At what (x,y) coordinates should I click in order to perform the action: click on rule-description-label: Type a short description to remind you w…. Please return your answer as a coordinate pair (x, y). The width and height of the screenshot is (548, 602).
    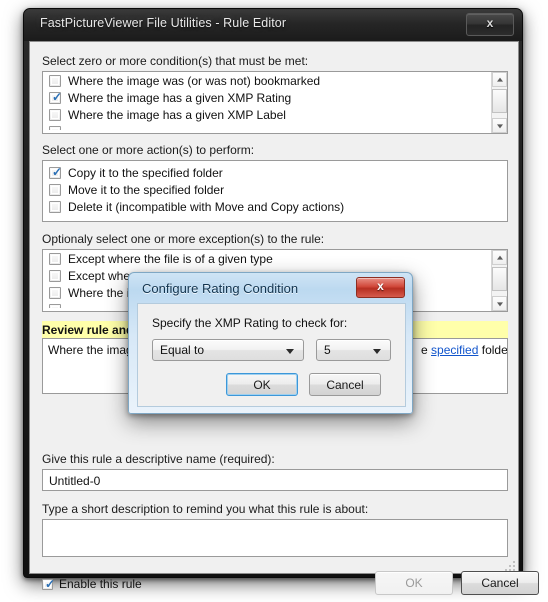
    Looking at the image, I should click on (205, 509).